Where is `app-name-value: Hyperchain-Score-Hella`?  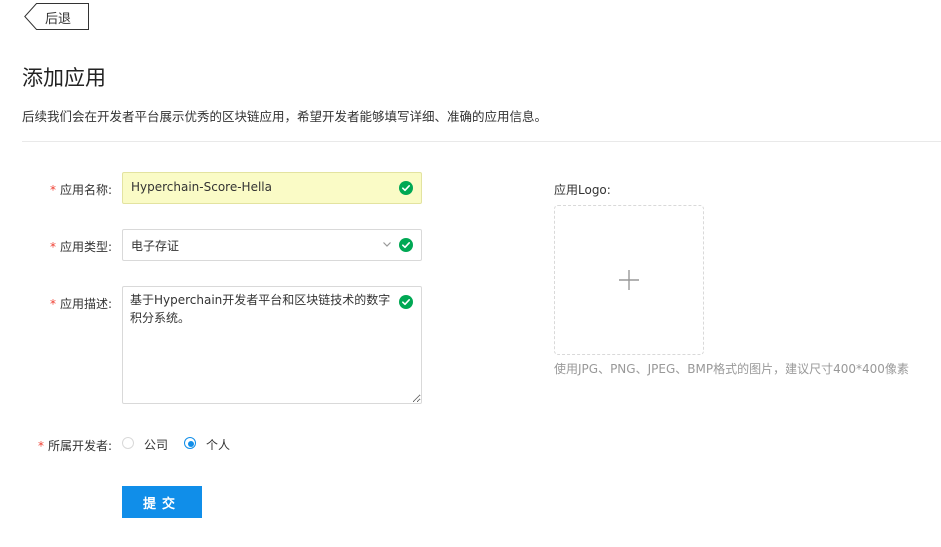
app-name-value: Hyperchain-Score-Hella is located at coordinates (201, 187).